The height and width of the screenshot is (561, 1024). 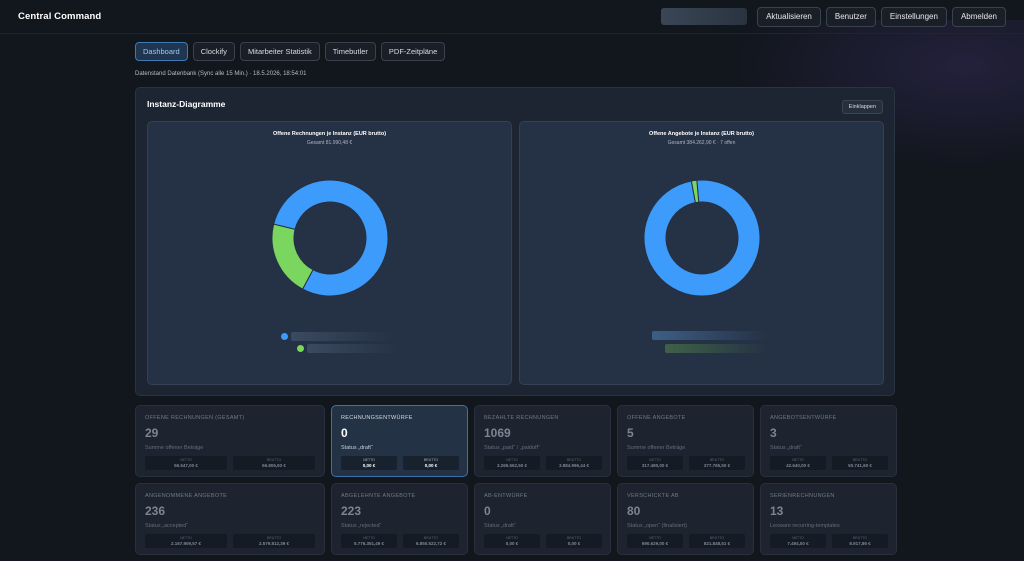 I want to click on card-label: AB-ENTWÜRFE, so click(x=506, y=496).